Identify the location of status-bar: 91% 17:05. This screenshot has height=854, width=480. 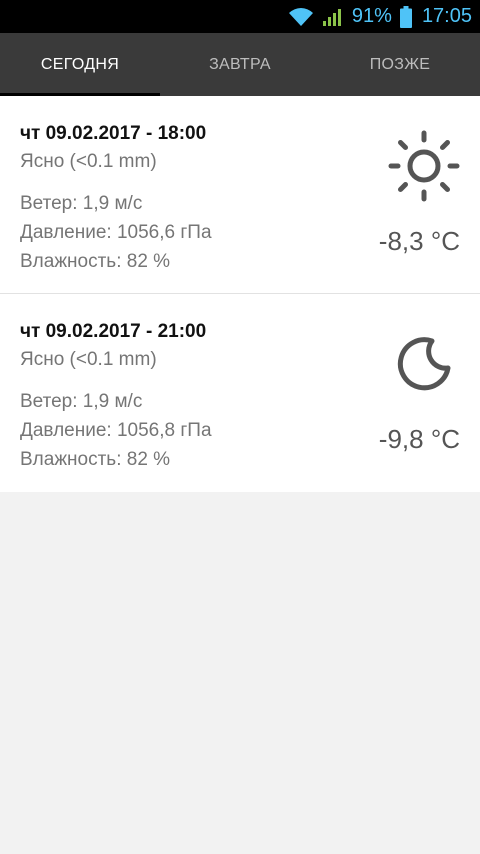
(240, 16).